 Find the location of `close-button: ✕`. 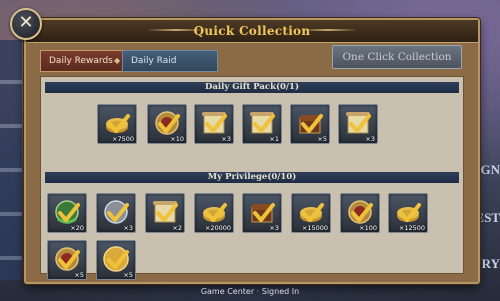

close-button: ✕ is located at coordinates (26, 24).